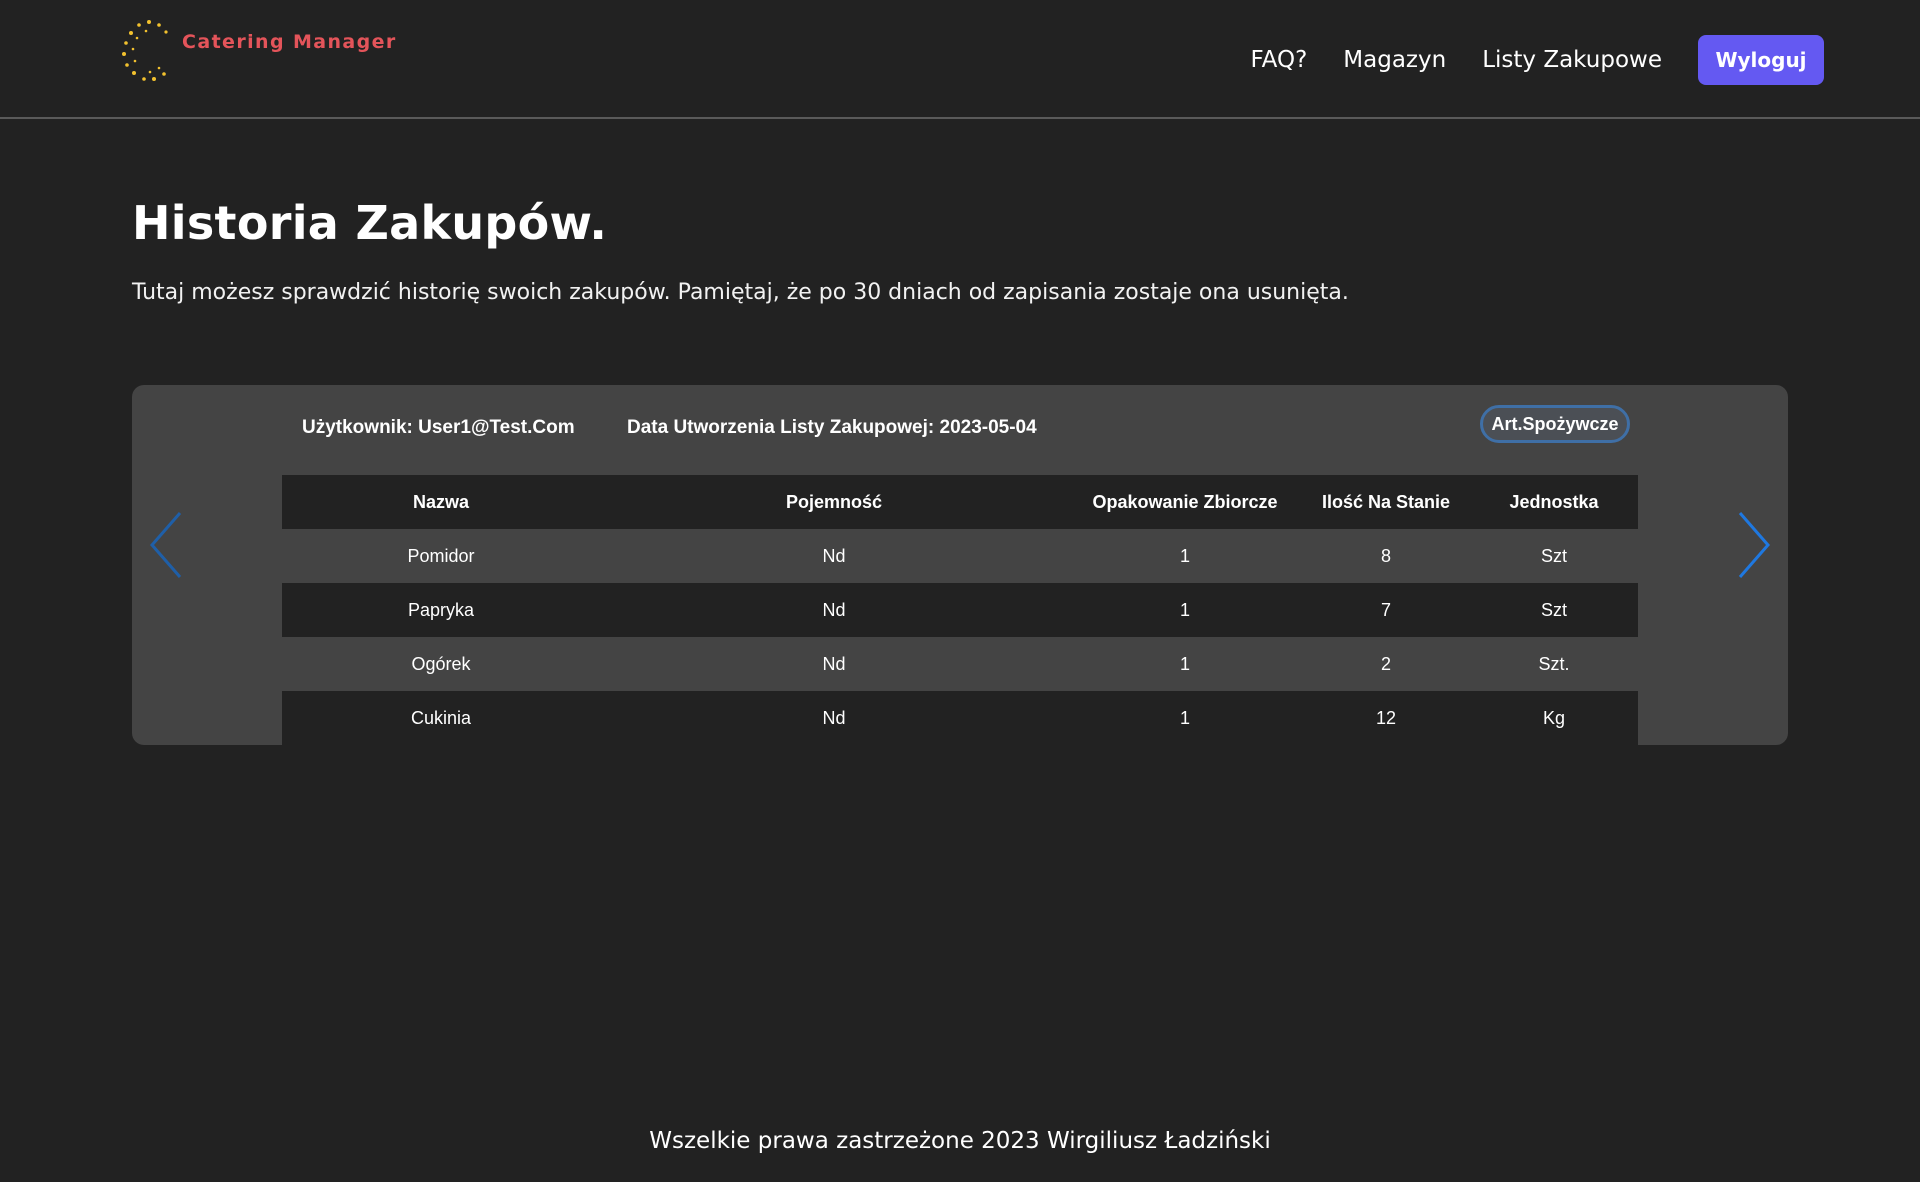 The height and width of the screenshot is (1182, 1920). Describe the element at coordinates (1554, 502) in the screenshot. I see `column-header-jednostka: Jednostka` at that location.